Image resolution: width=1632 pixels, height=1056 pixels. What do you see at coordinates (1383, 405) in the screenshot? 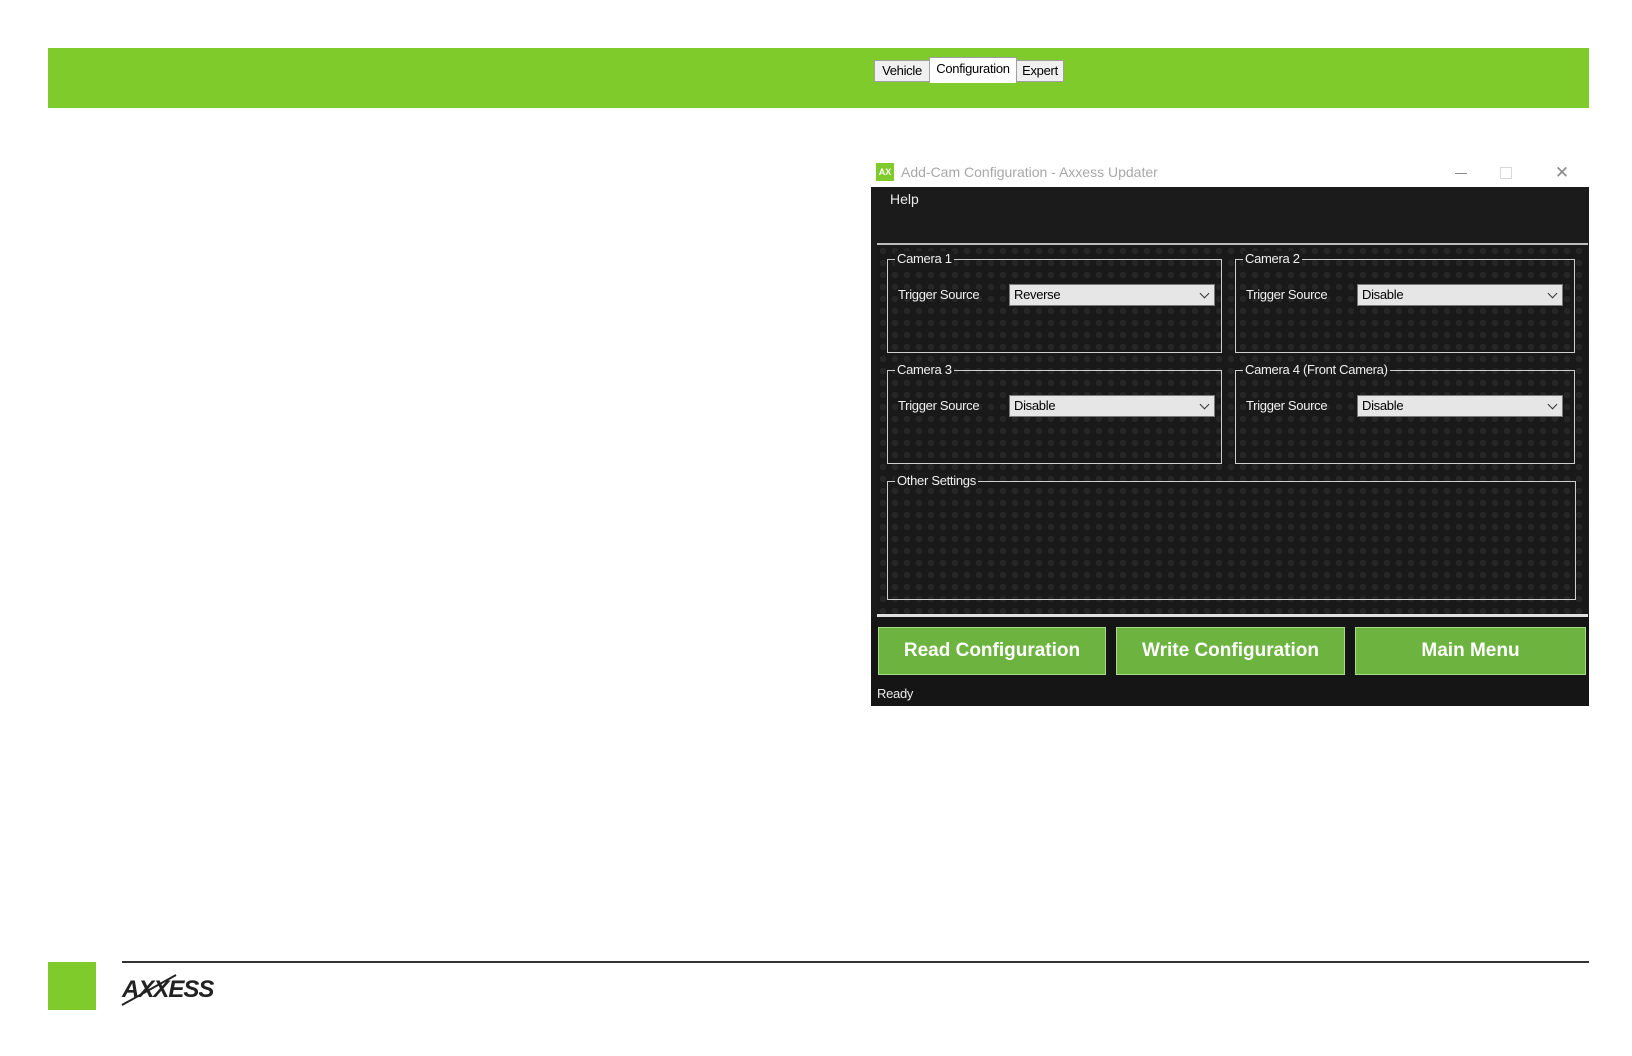
I see `camera-4-trigger-value: Disable` at bounding box center [1383, 405].